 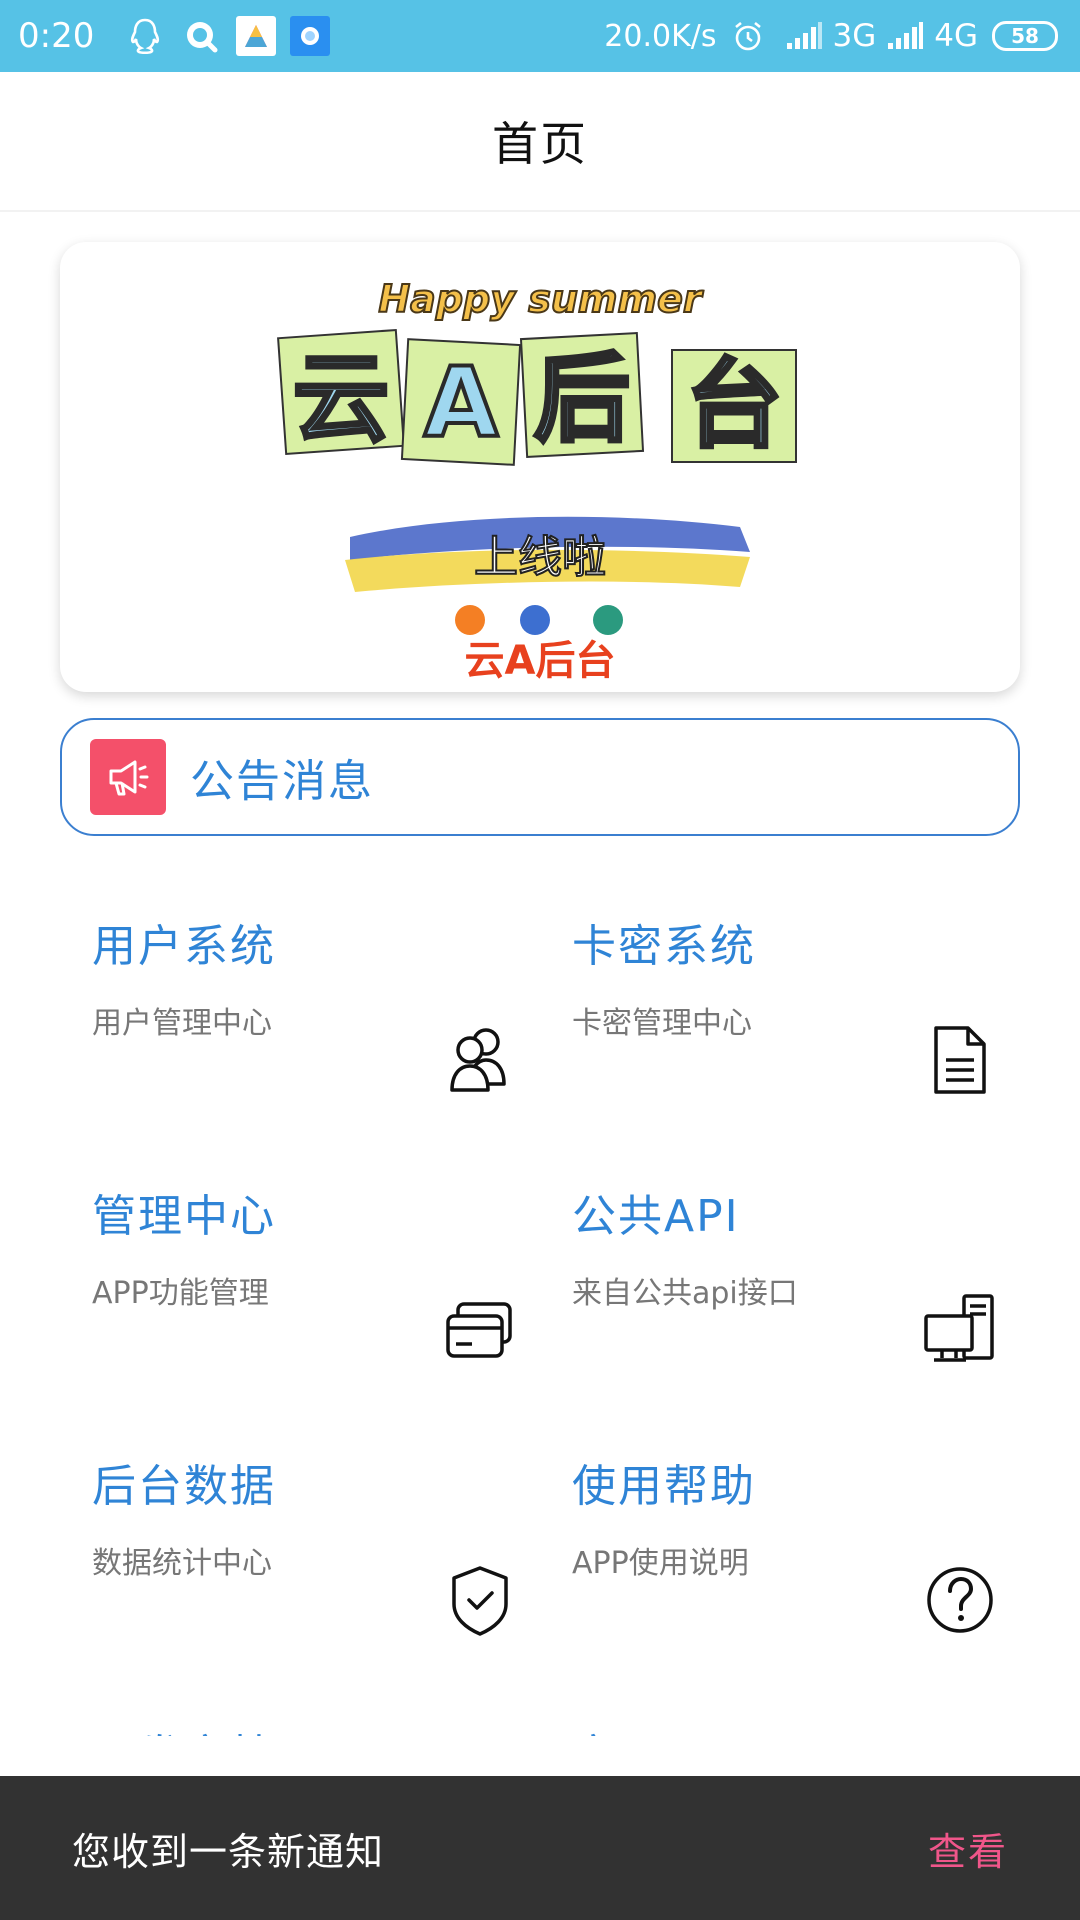 What do you see at coordinates (540, 777) in the screenshot?
I see `announcement-bar: 公告消息` at bounding box center [540, 777].